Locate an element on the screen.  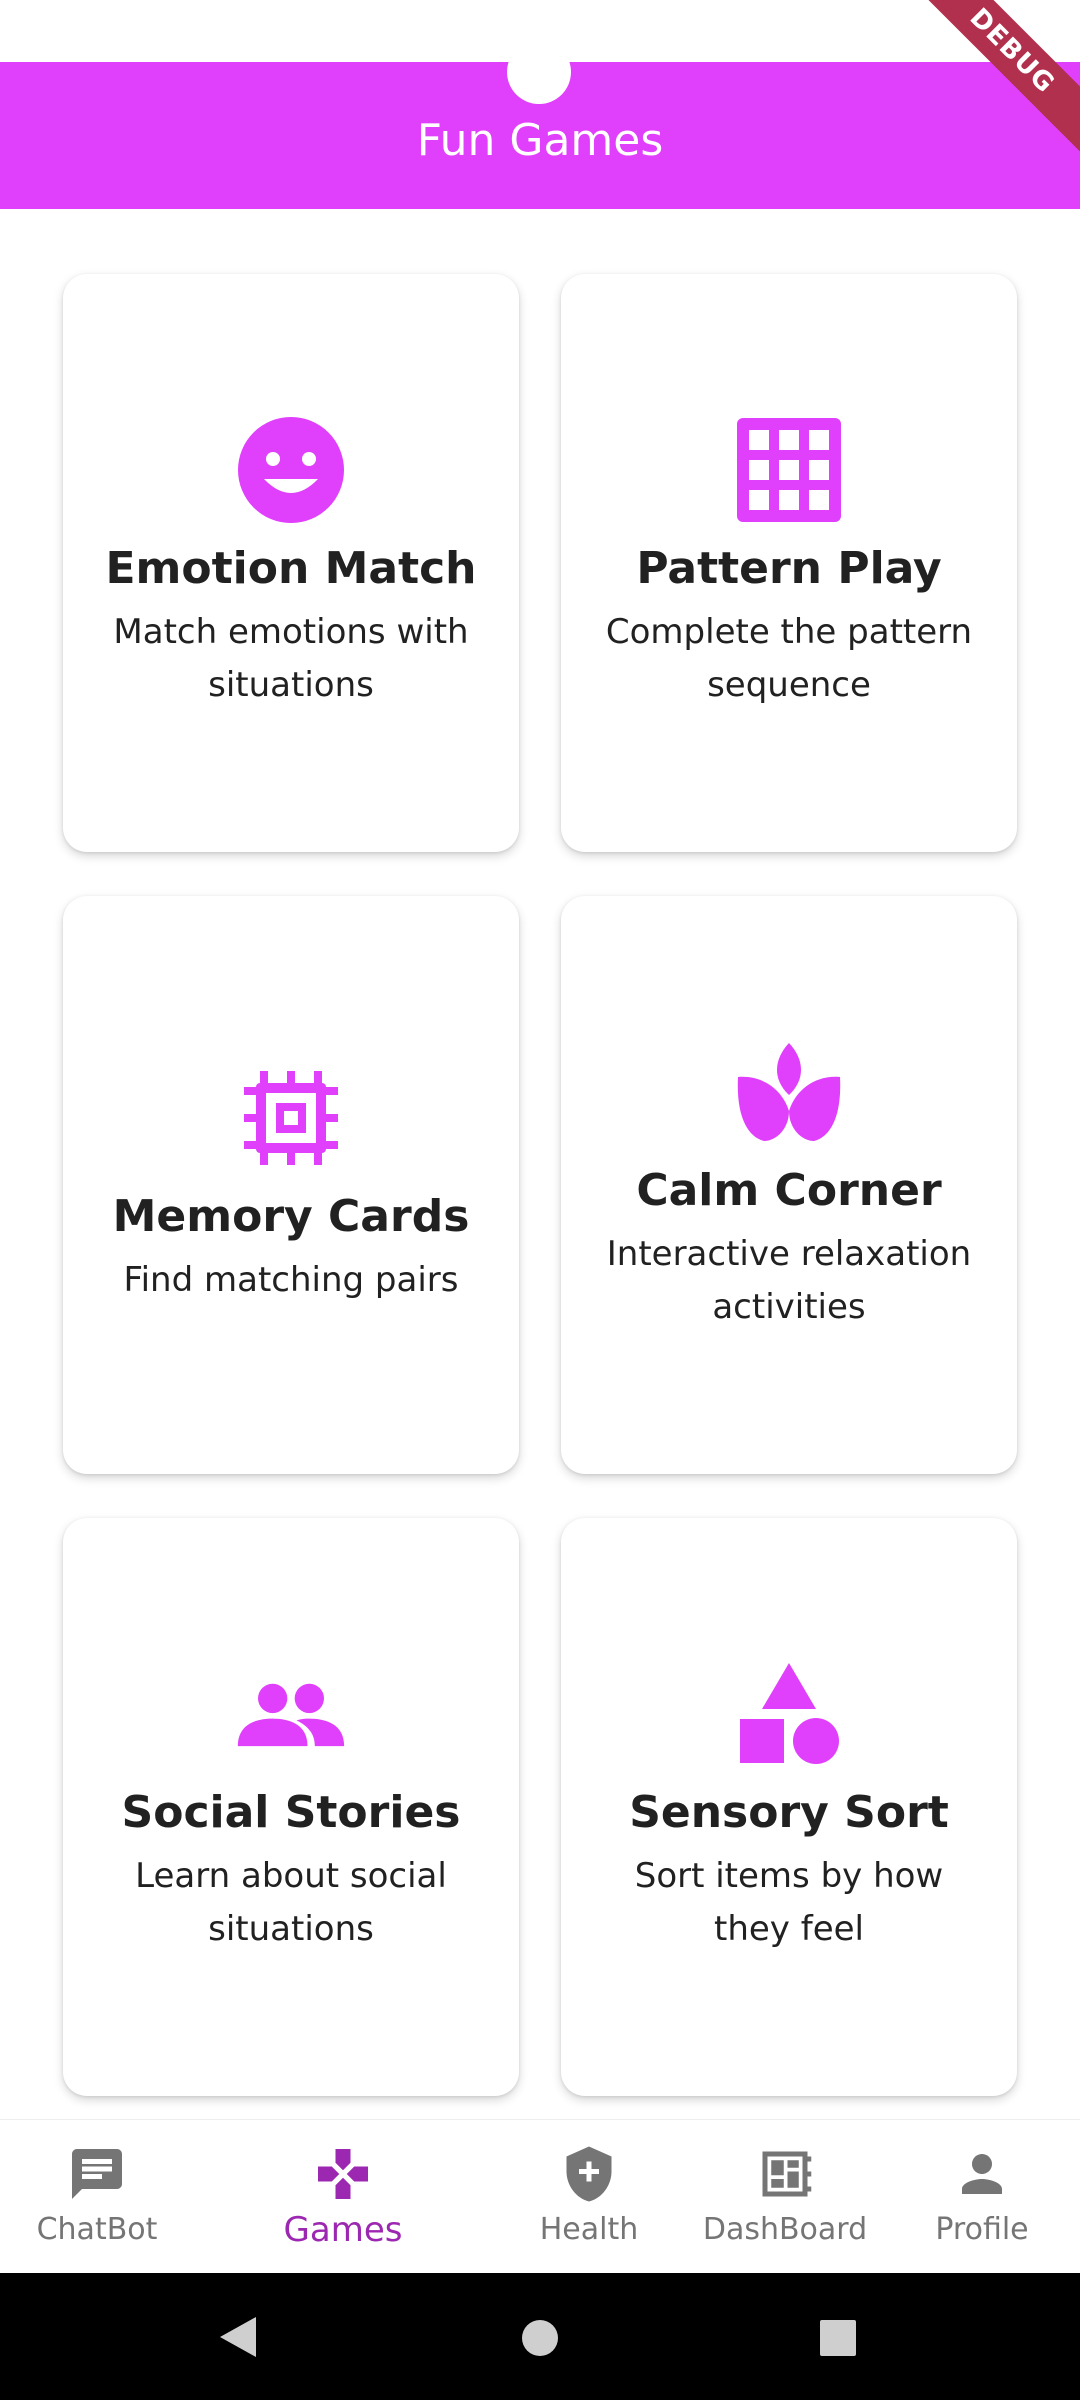
nav-label: Games is located at coordinates (343, 2230).